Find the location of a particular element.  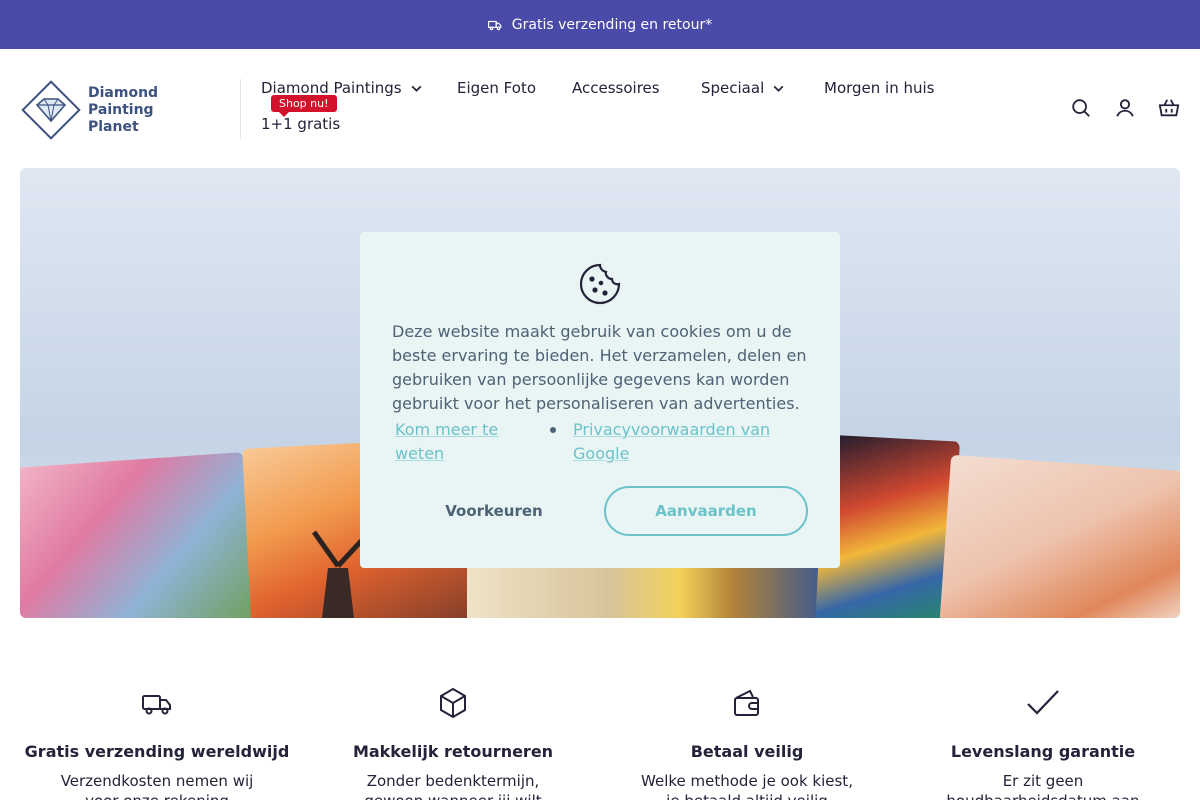

logo-text: Diamond Painting Planet is located at coordinates (123, 110).